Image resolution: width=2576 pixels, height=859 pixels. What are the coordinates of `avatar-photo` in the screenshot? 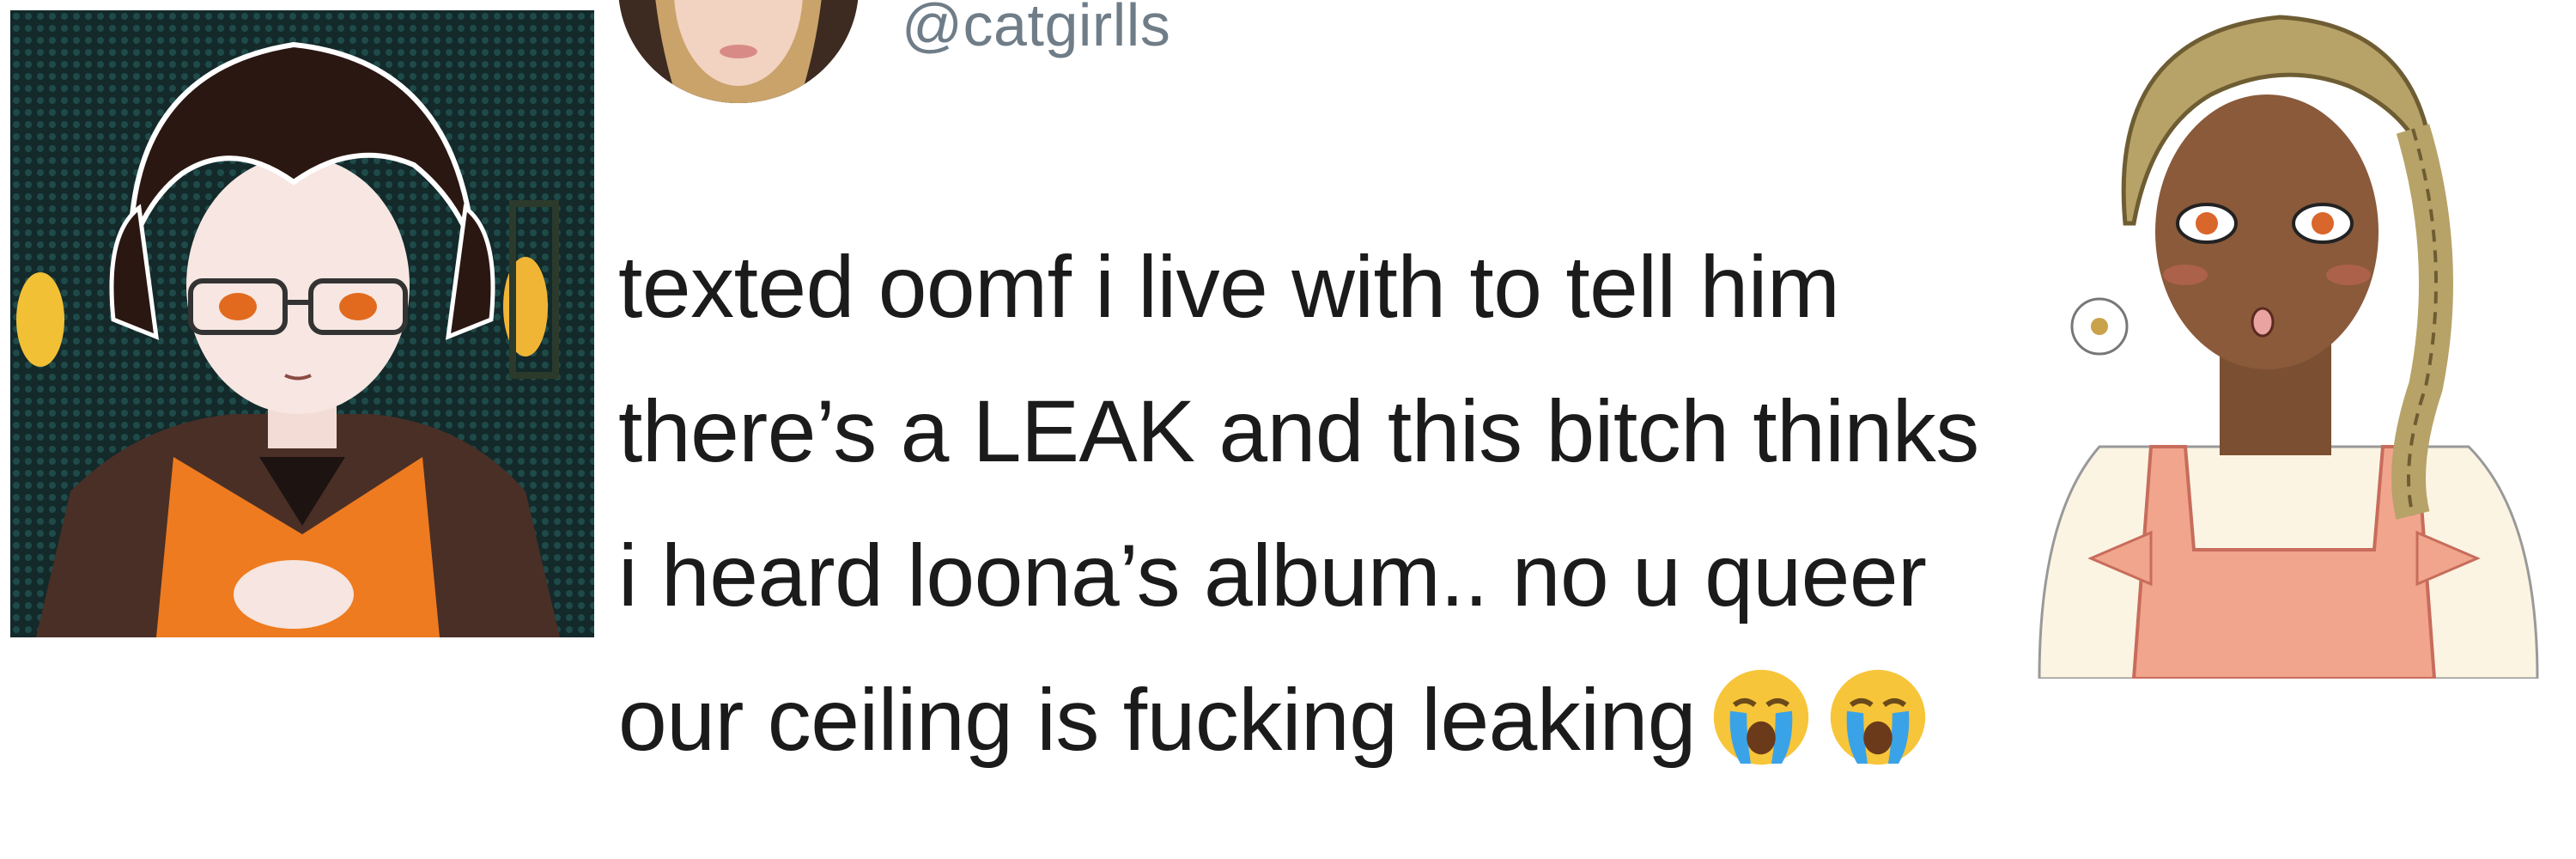 It's located at (738, 52).